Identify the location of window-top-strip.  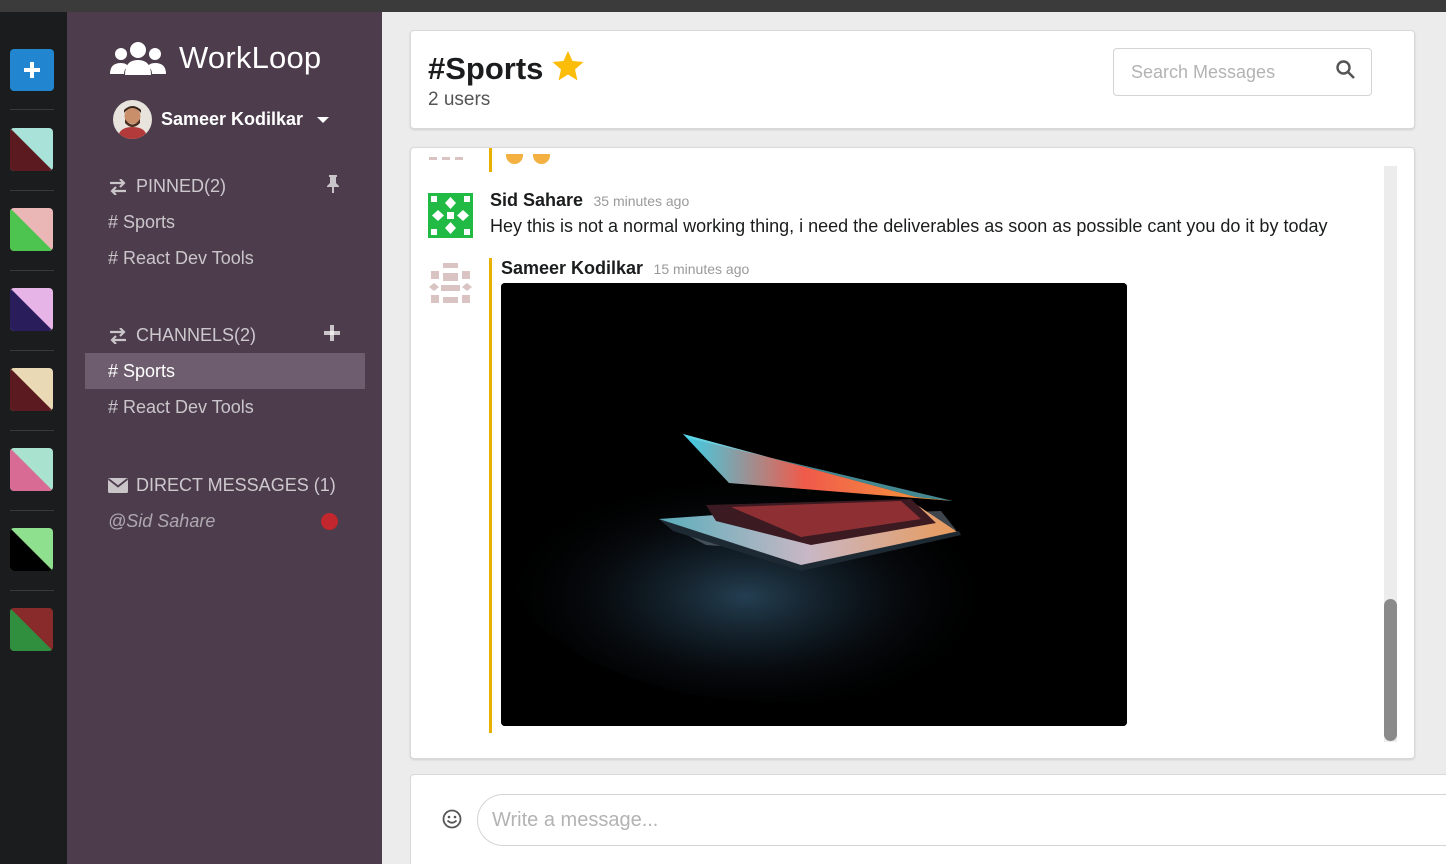
(723, 6).